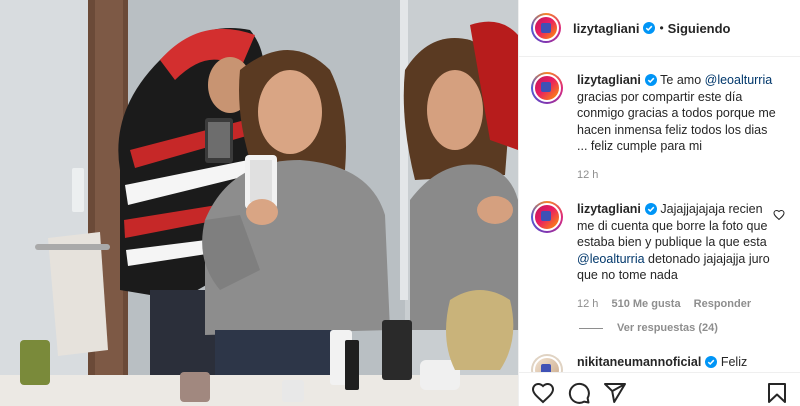 The height and width of the screenshot is (406, 800). I want to click on caption-mention: @leoalturria, so click(739, 80).